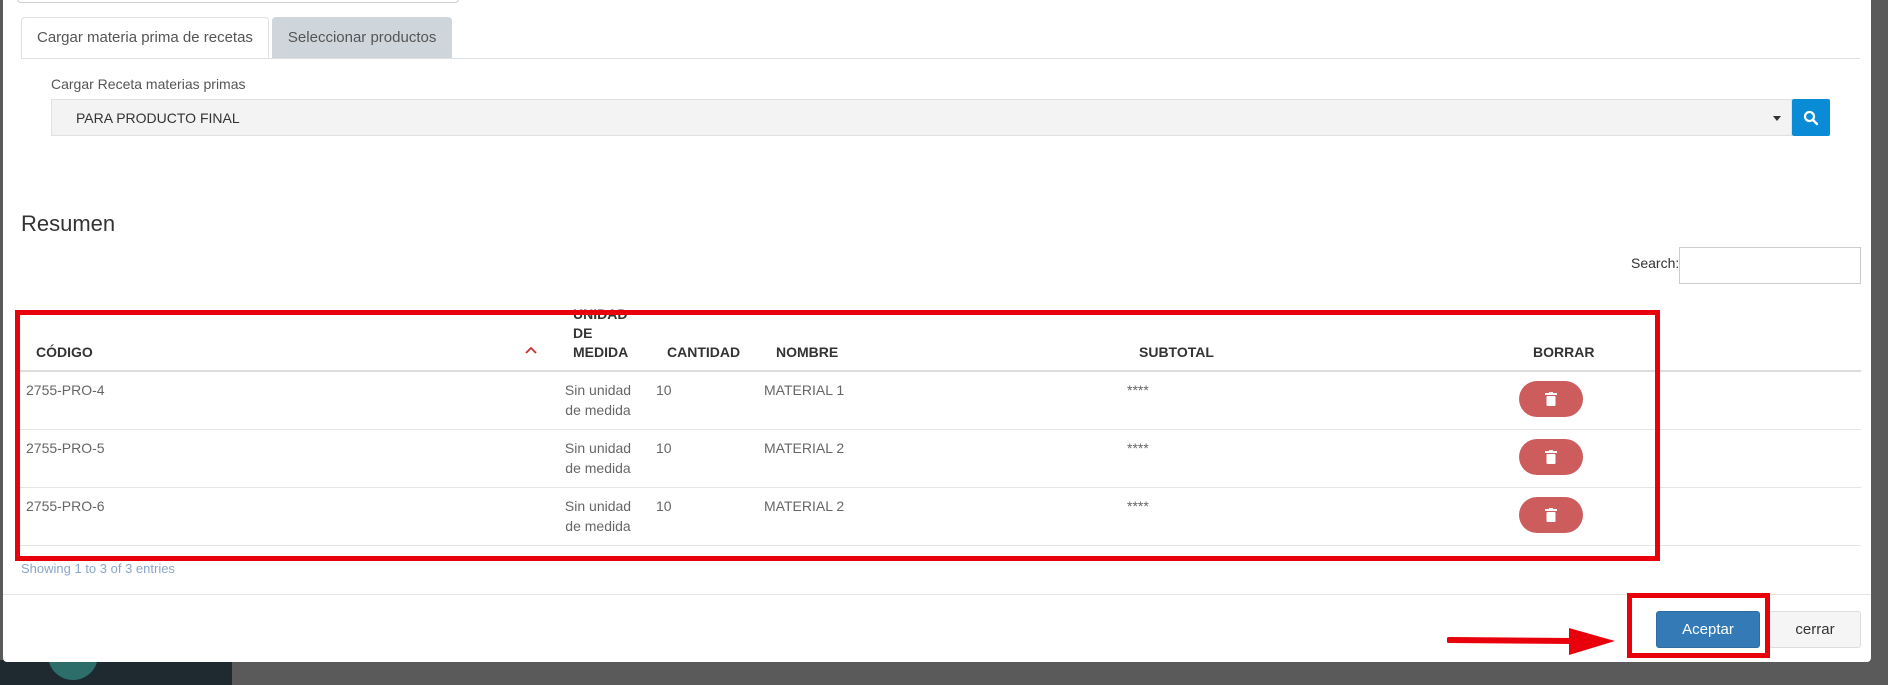 This screenshot has height=685, width=1888. What do you see at coordinates (116, 672) in the screenshot?
I see `background-sidebar` at bounding box center [116, 672].